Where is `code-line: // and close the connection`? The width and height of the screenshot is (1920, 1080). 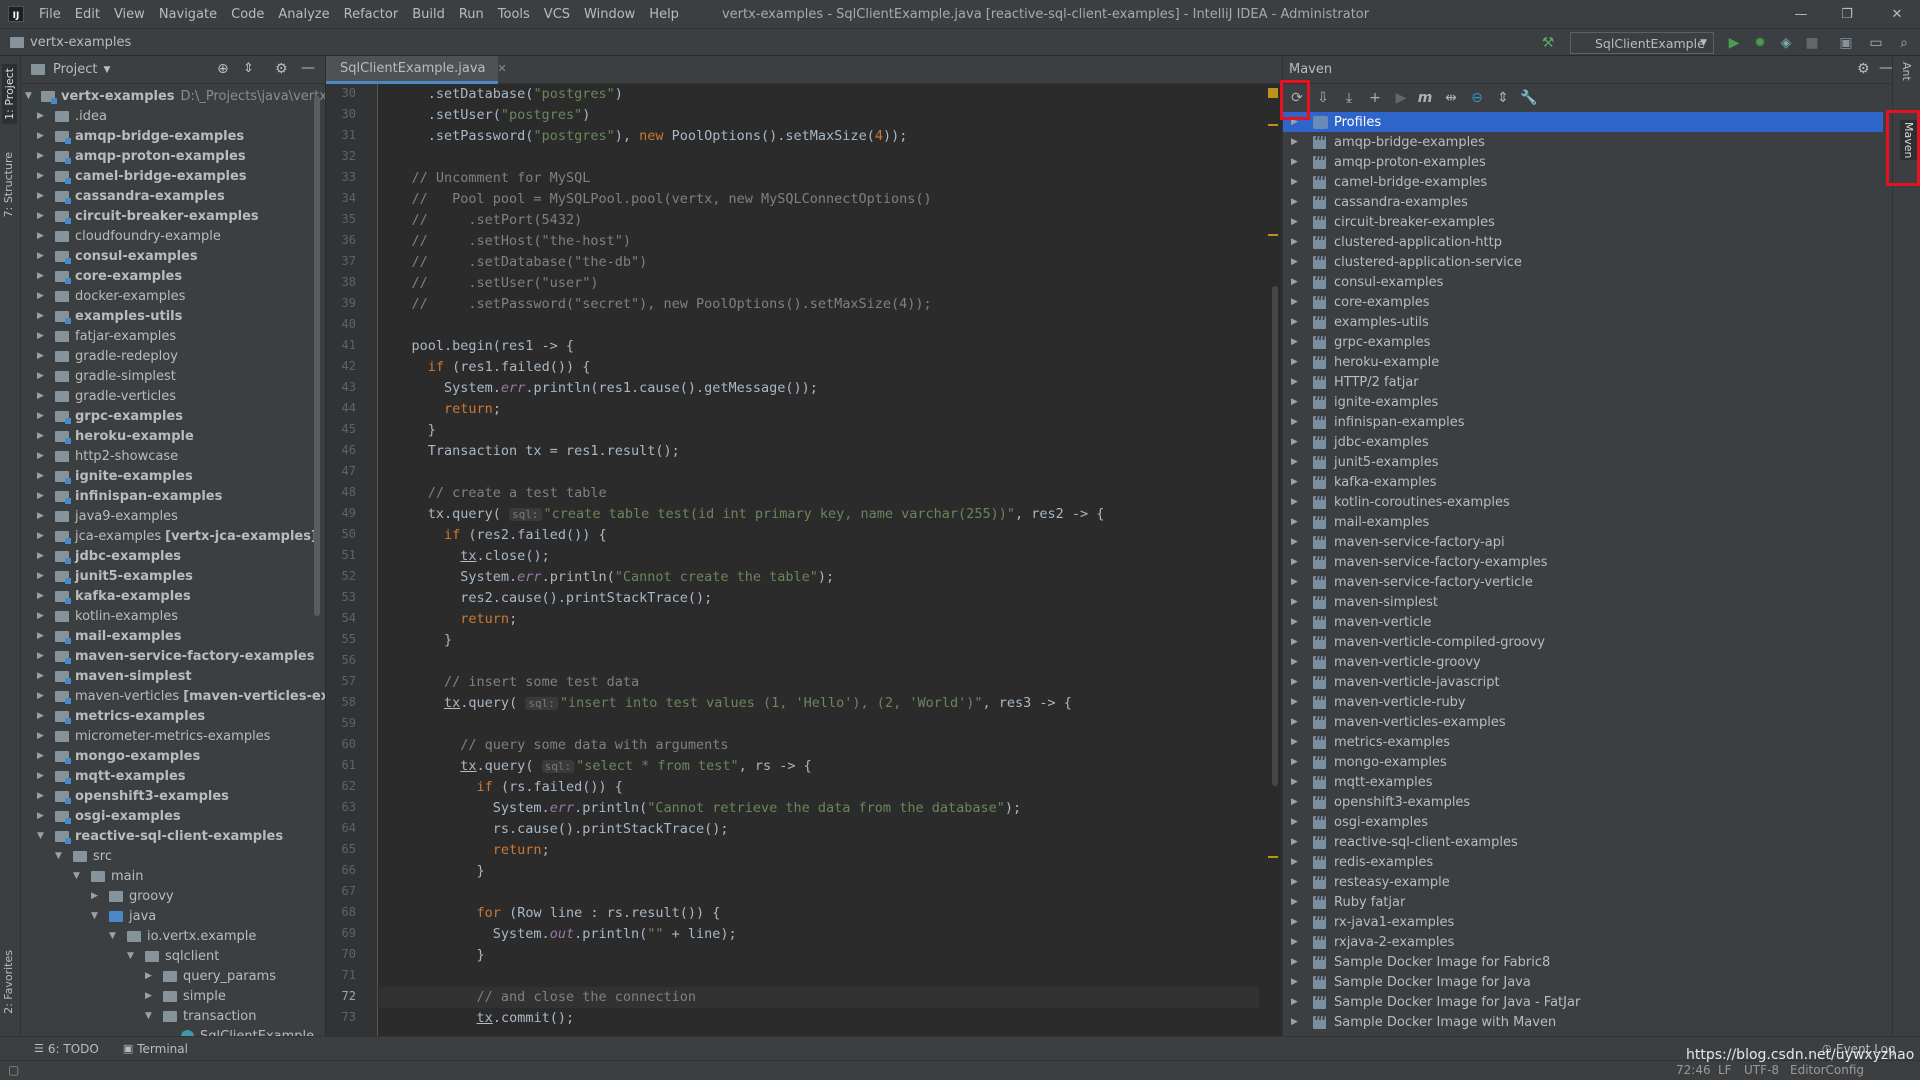
code-line: // and close the connection is located at coordinates (819, 997).